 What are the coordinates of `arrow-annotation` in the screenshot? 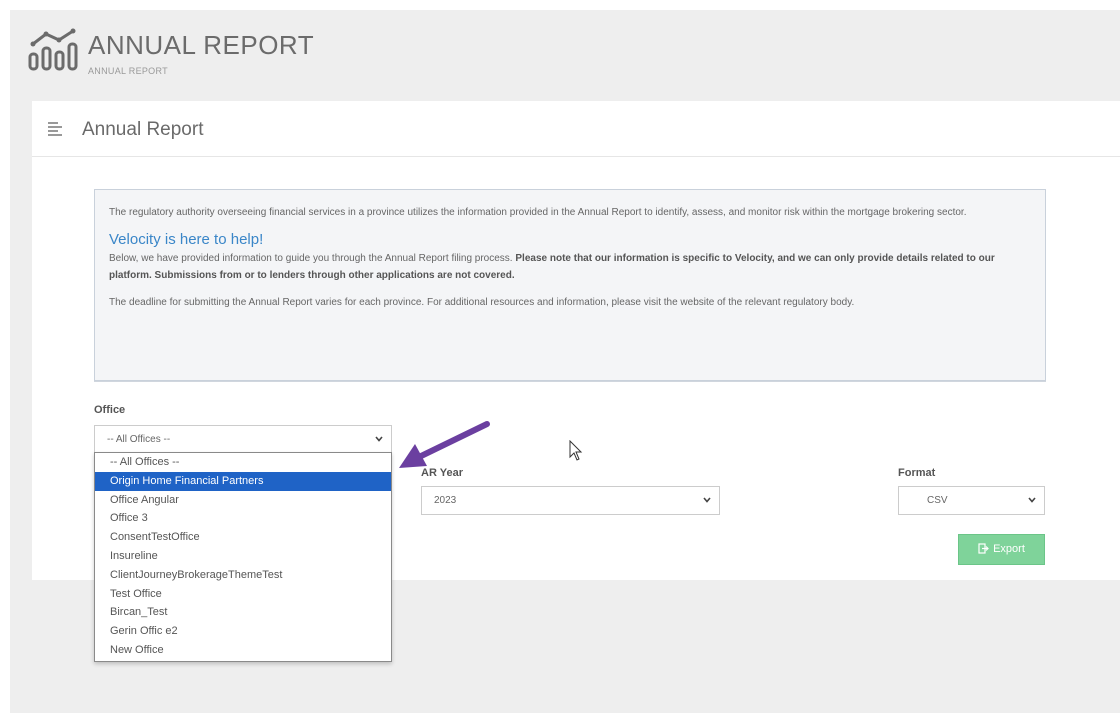 It's located at (444, 444).